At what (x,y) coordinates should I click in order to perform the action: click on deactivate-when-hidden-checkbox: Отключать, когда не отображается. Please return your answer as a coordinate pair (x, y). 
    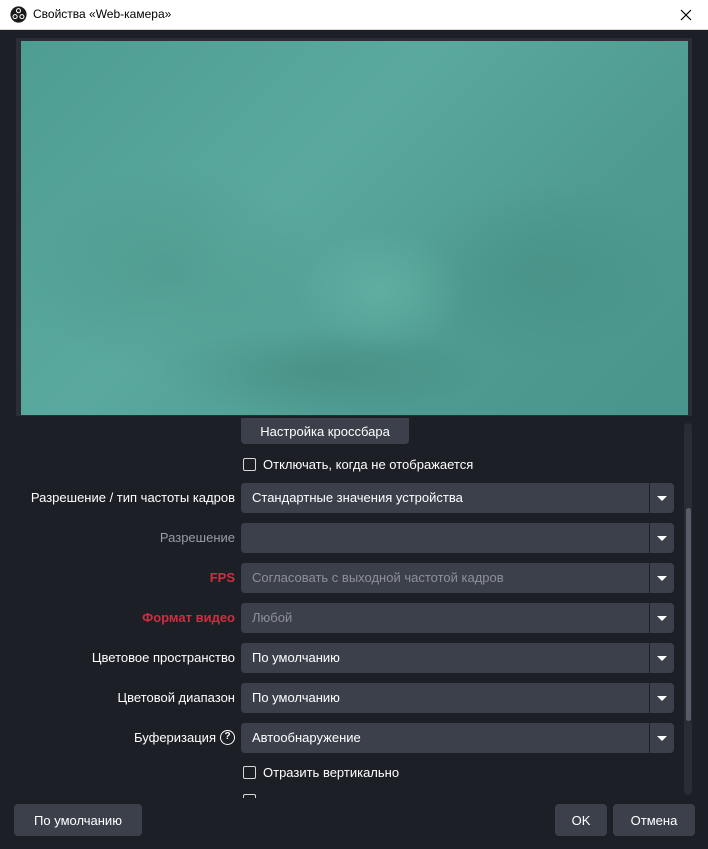
    Looking at the image, I should click on (358, 464).